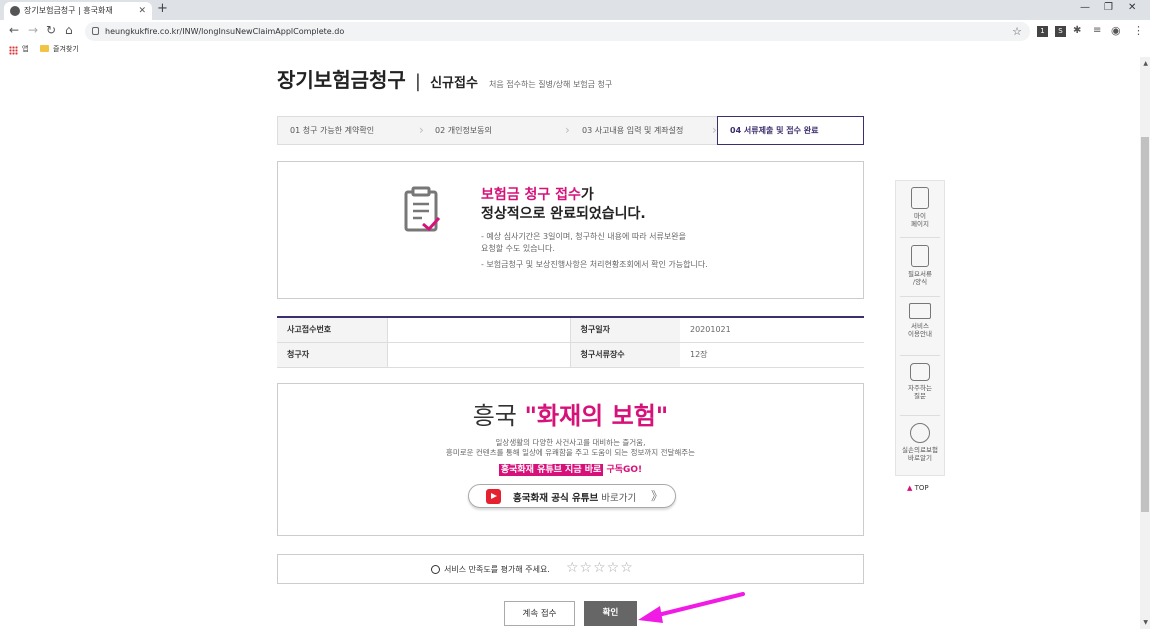  I want to click on forward-icon: →, so click(33, 30).